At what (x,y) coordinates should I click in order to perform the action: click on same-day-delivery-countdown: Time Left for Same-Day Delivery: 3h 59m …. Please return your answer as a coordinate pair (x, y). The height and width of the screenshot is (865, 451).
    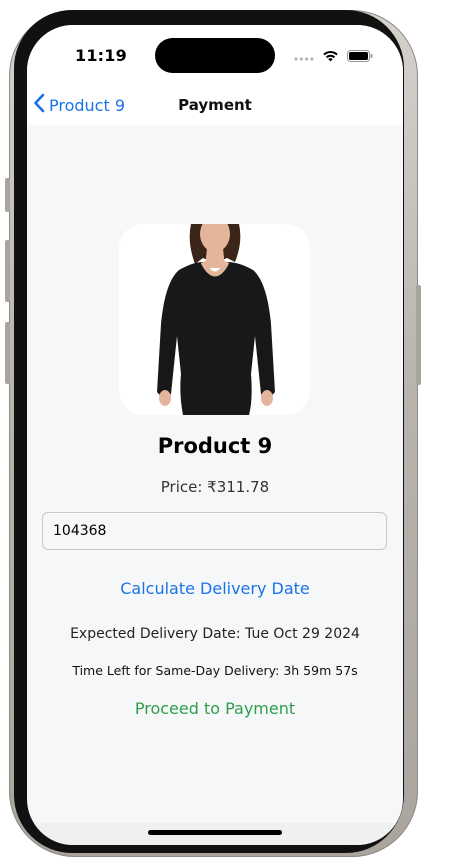
    Looking at the image, I should click on (215, 670).